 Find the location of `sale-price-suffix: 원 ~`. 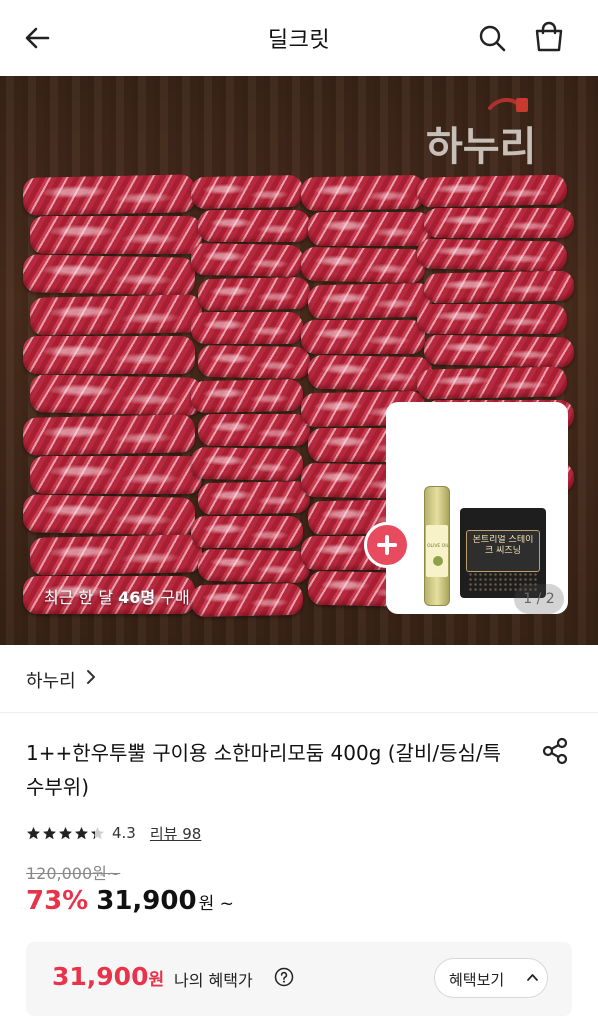

sale-price-suffix: 원 ~ is located at coordinates (216, 904).